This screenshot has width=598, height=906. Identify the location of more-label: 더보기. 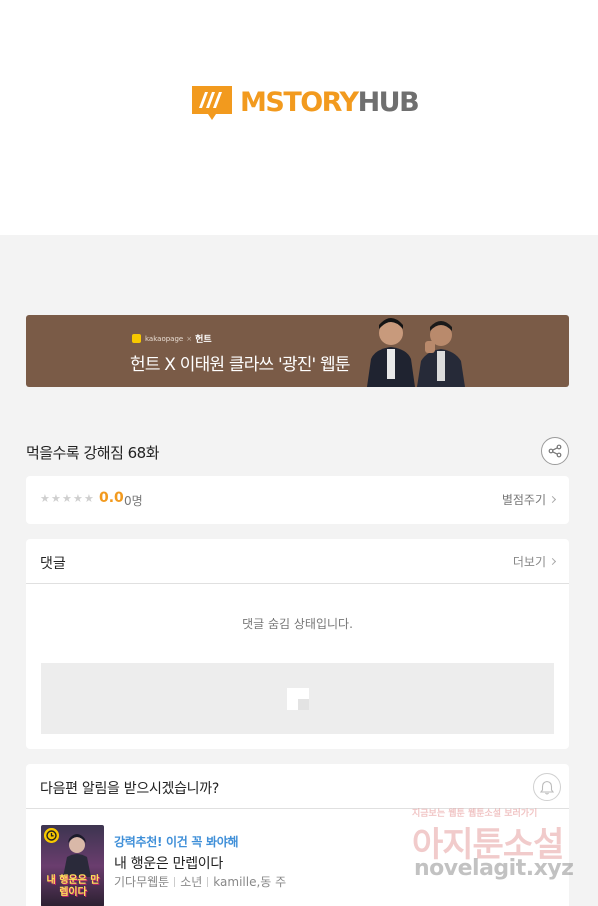
(529, 562).